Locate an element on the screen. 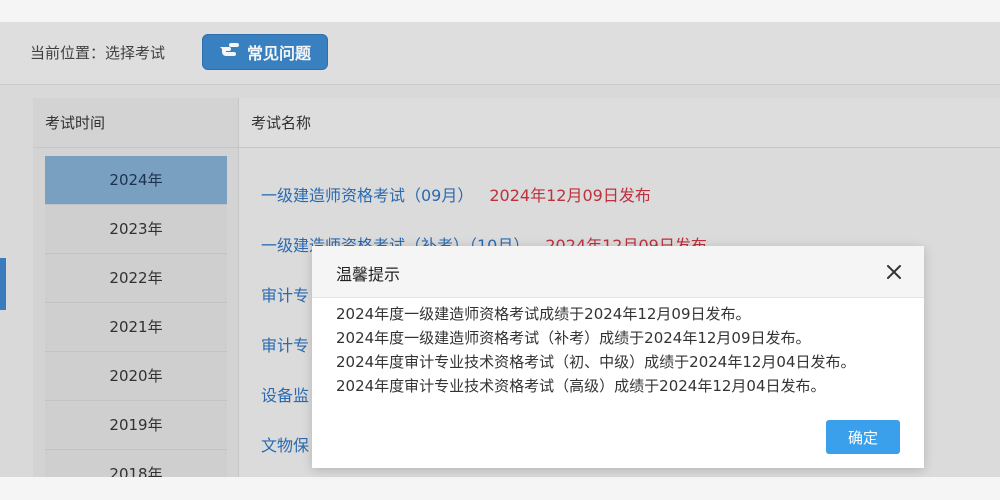 The width and height of the screenshot is (1000, 500). dialog-message-line: 2024年度一级建造师资格考试成绩于2024年12月09日发布。 is located at coordinates (543, 314).